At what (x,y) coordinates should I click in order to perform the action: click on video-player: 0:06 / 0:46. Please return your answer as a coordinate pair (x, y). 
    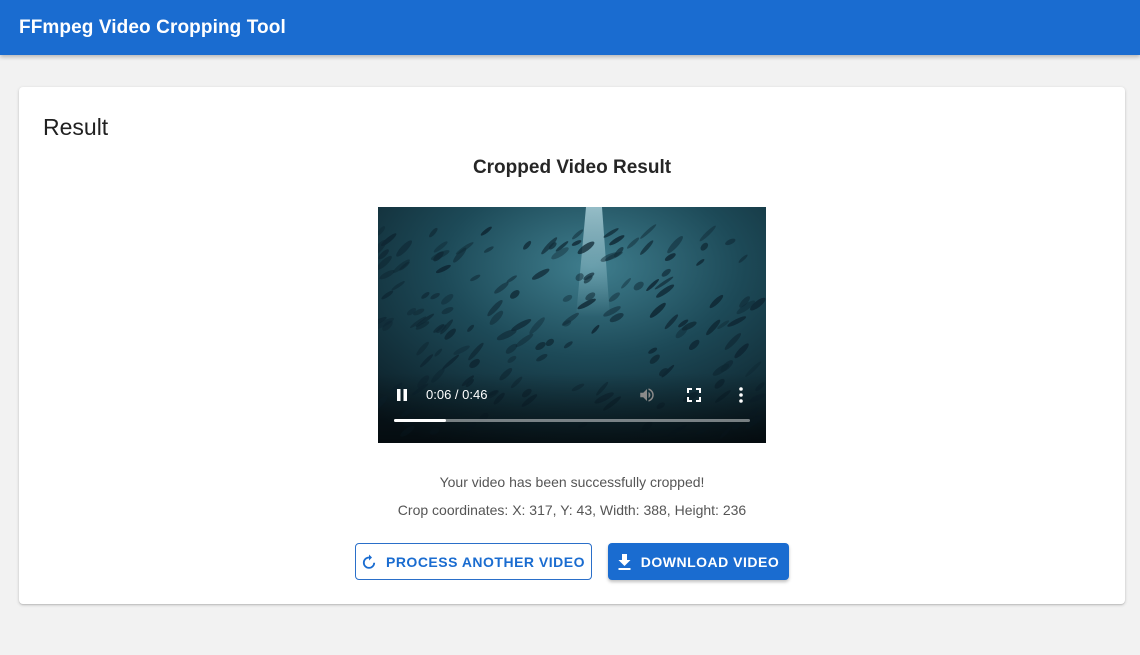
    Looking at the image, I should click on (572, 325).